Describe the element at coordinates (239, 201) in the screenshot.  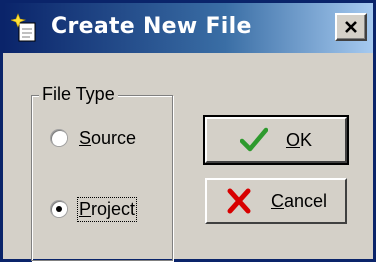
I see `x-icon` at that location.